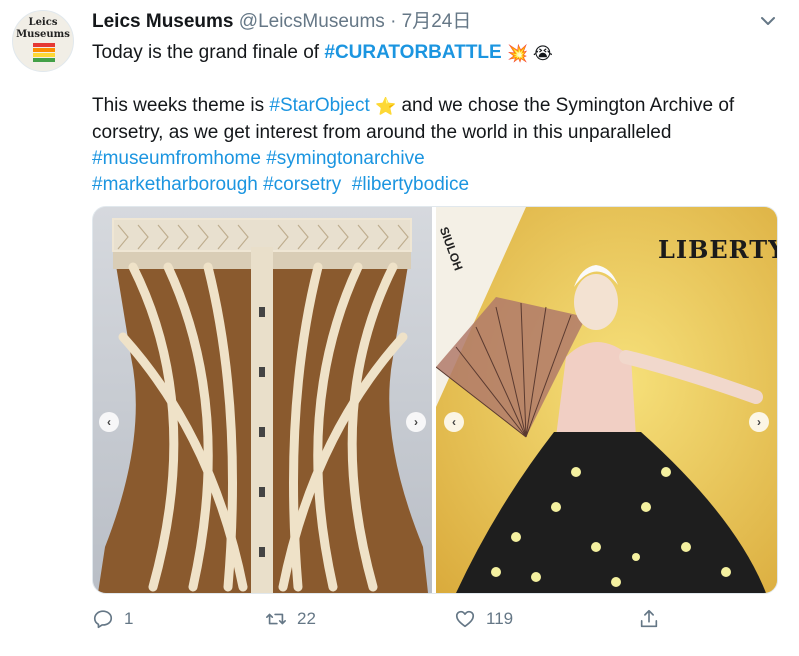 Image resolution: width=799 pixels, height=656 pixels. Describe the element at coordinates (410, 184) in the screenshot. I see `hashtag-libertybodice: #libertybodice` at that location.